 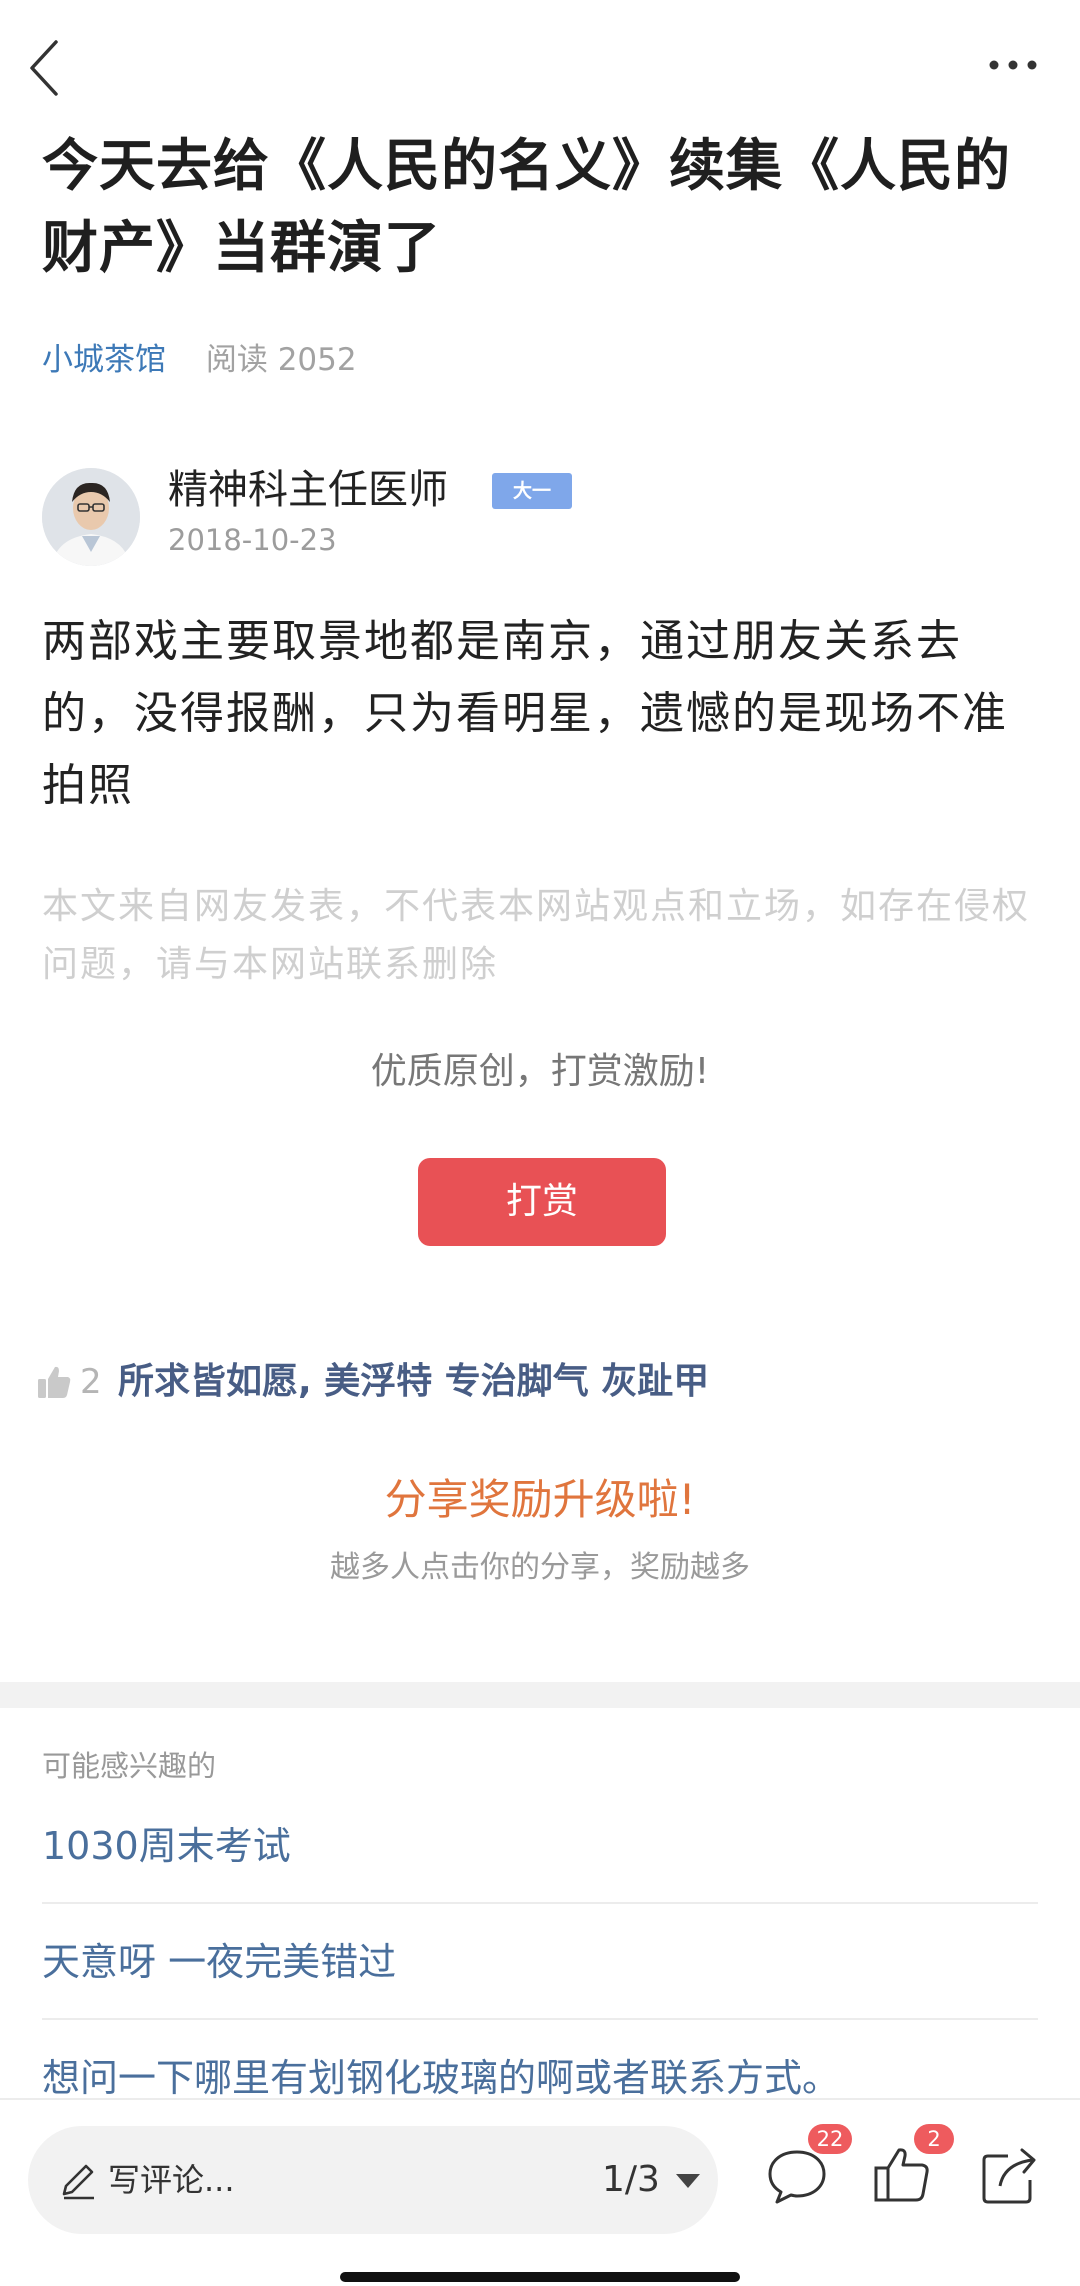 What do you see at coordinates (830, 2139) in the screenshot?
I see `comment-count-badge: 22` at bounding box center [830, 2139].